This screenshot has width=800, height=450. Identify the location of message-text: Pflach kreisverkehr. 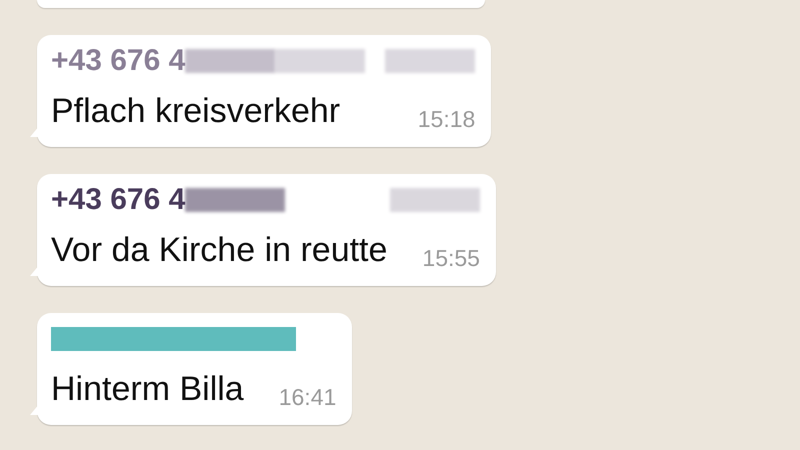
(195, 112).